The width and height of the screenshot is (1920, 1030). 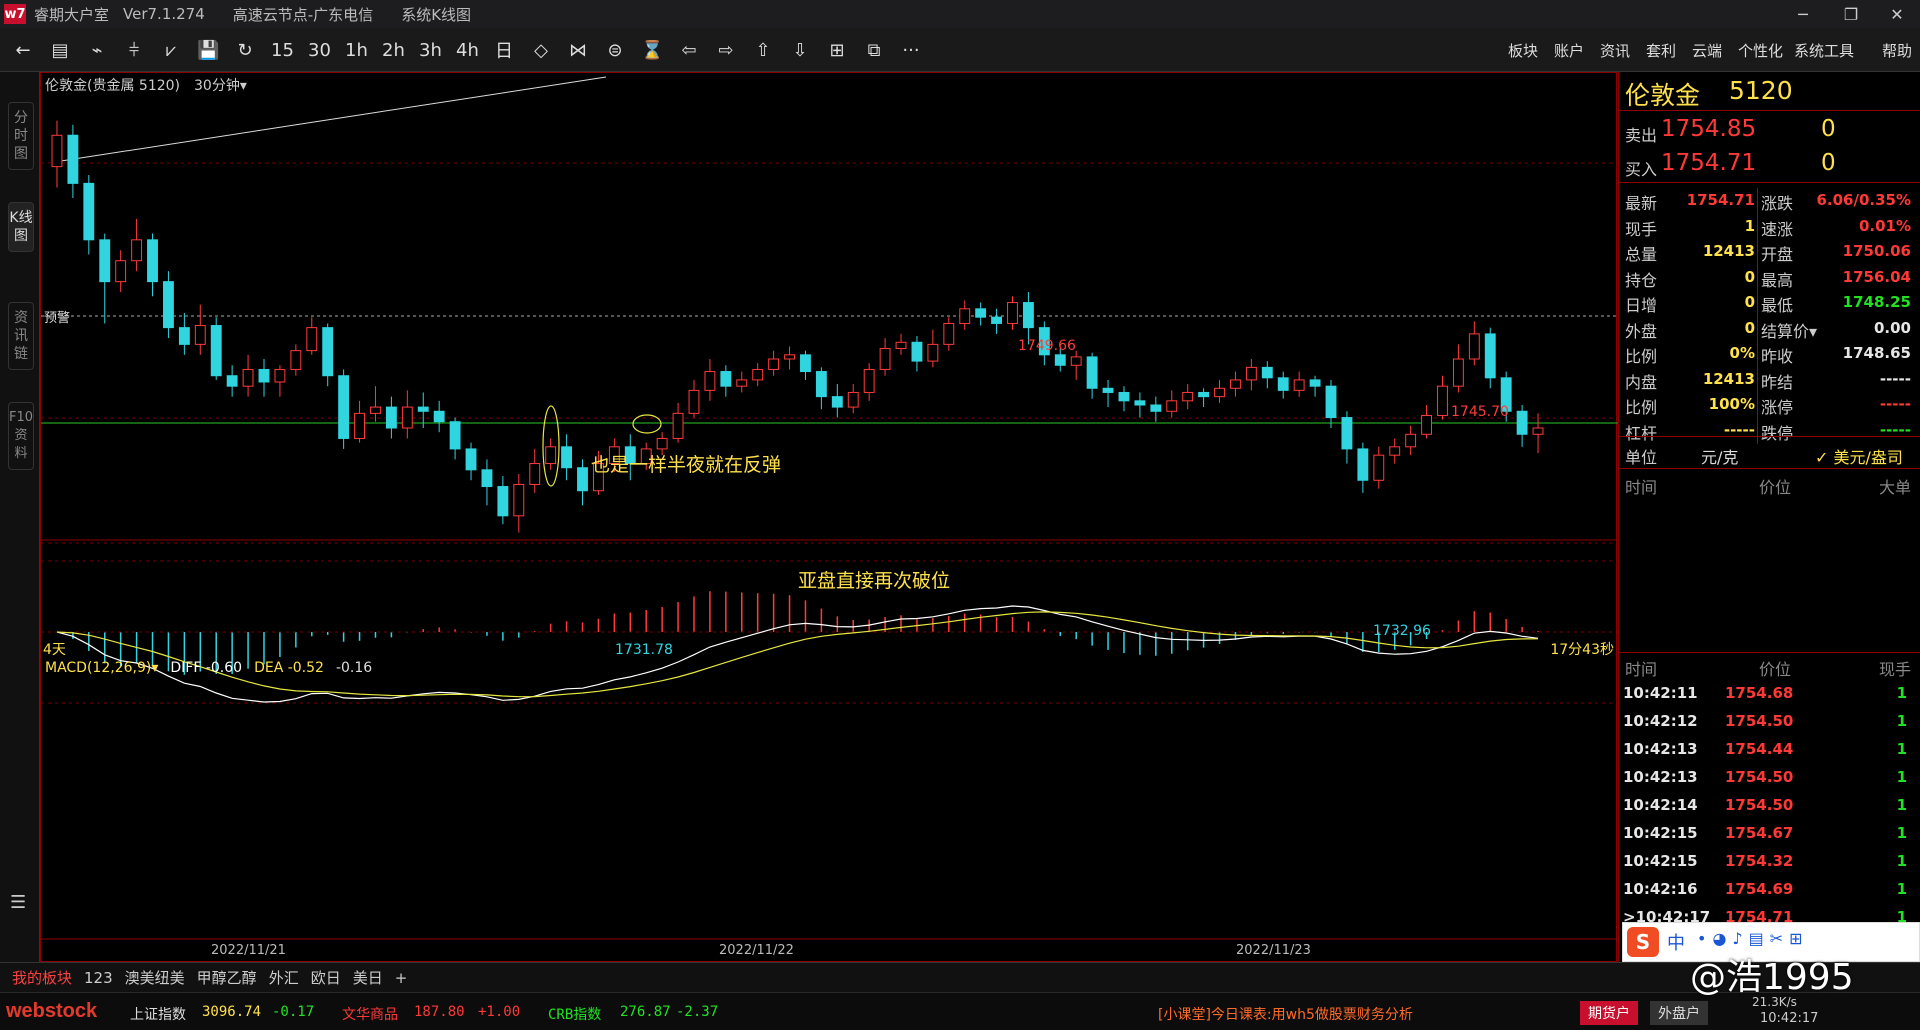 I want to click on tab-intraday: 分时图, so click(x=21, y=136).